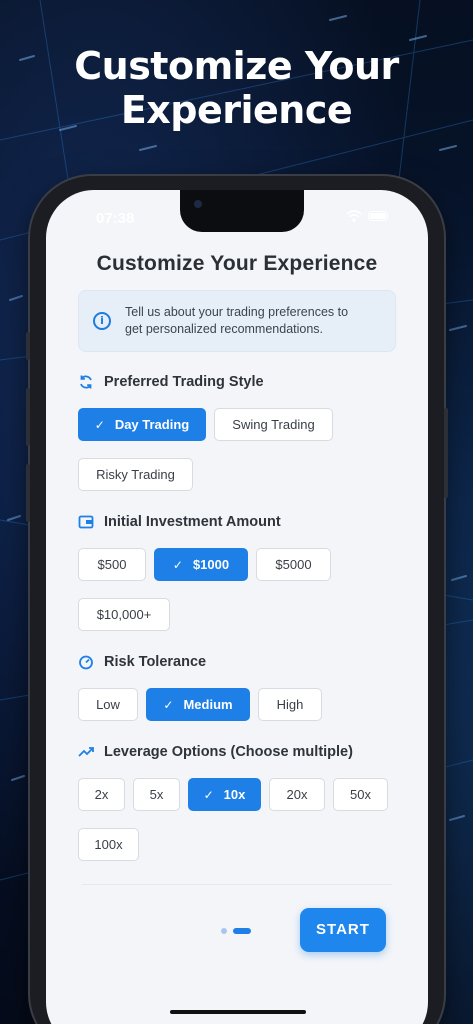  Describe the element at coordinates (115, 218) in the screenshot. I see `status-time: 07:38` at that location.